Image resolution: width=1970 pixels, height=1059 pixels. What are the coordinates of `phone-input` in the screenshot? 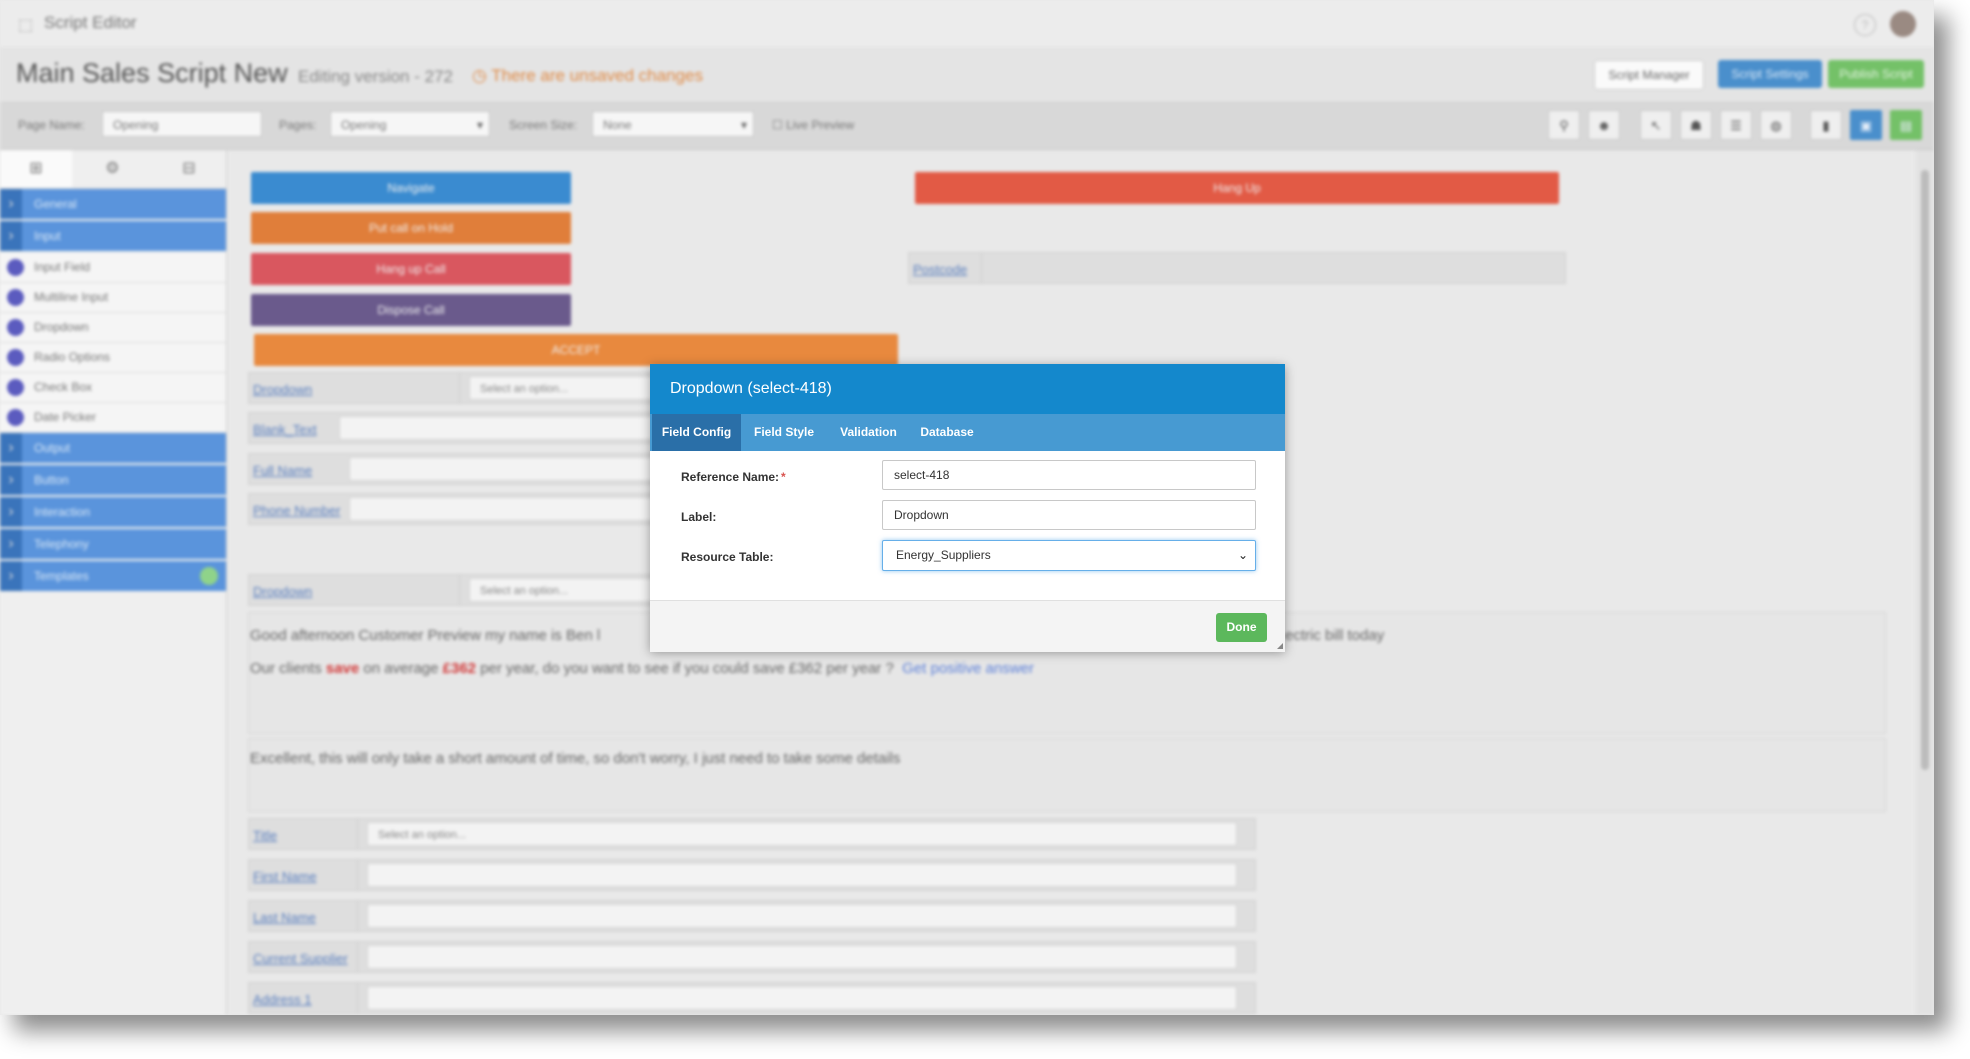 It's located at (504, 509).